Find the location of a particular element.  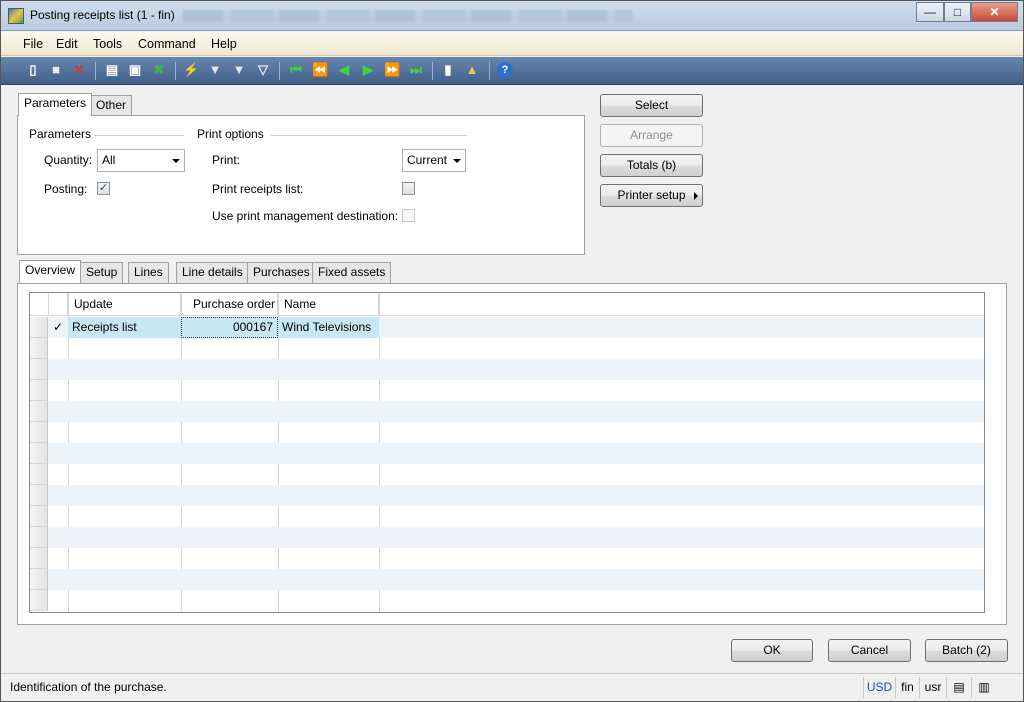

tab-overview: Overview is located at coordinates (50, 271).